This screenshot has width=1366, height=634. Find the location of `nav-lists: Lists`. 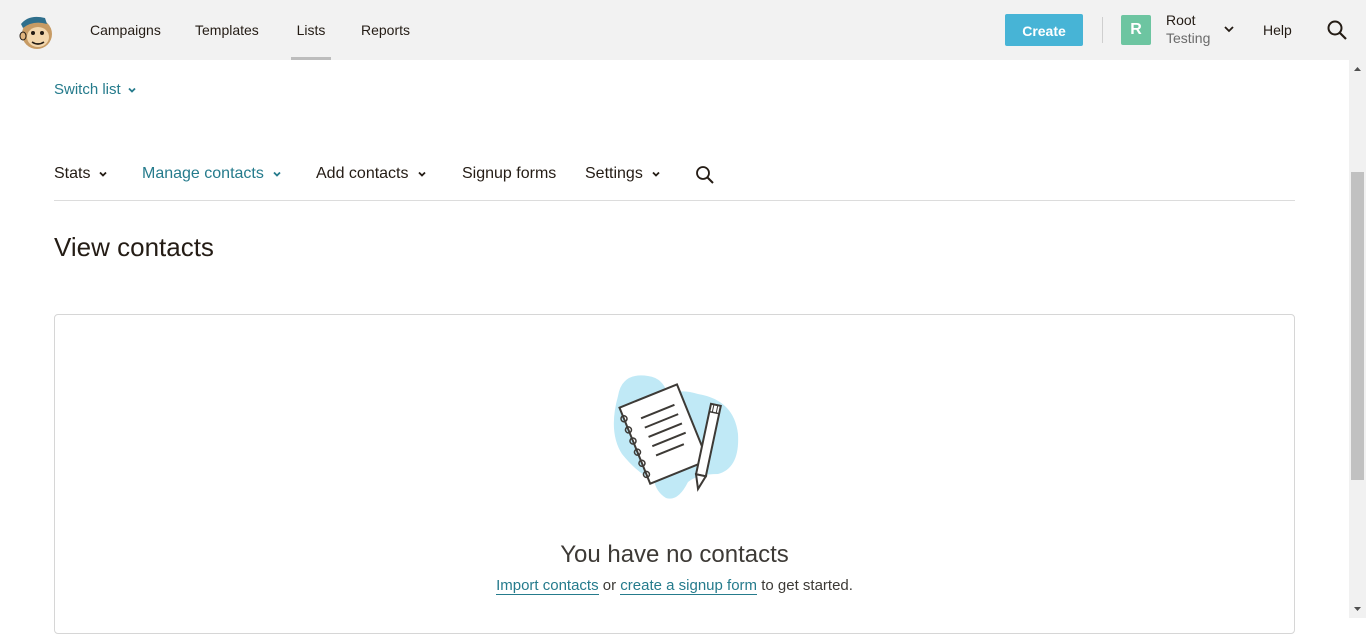

nav-lists: Lists is located at coordinates (311, 30).